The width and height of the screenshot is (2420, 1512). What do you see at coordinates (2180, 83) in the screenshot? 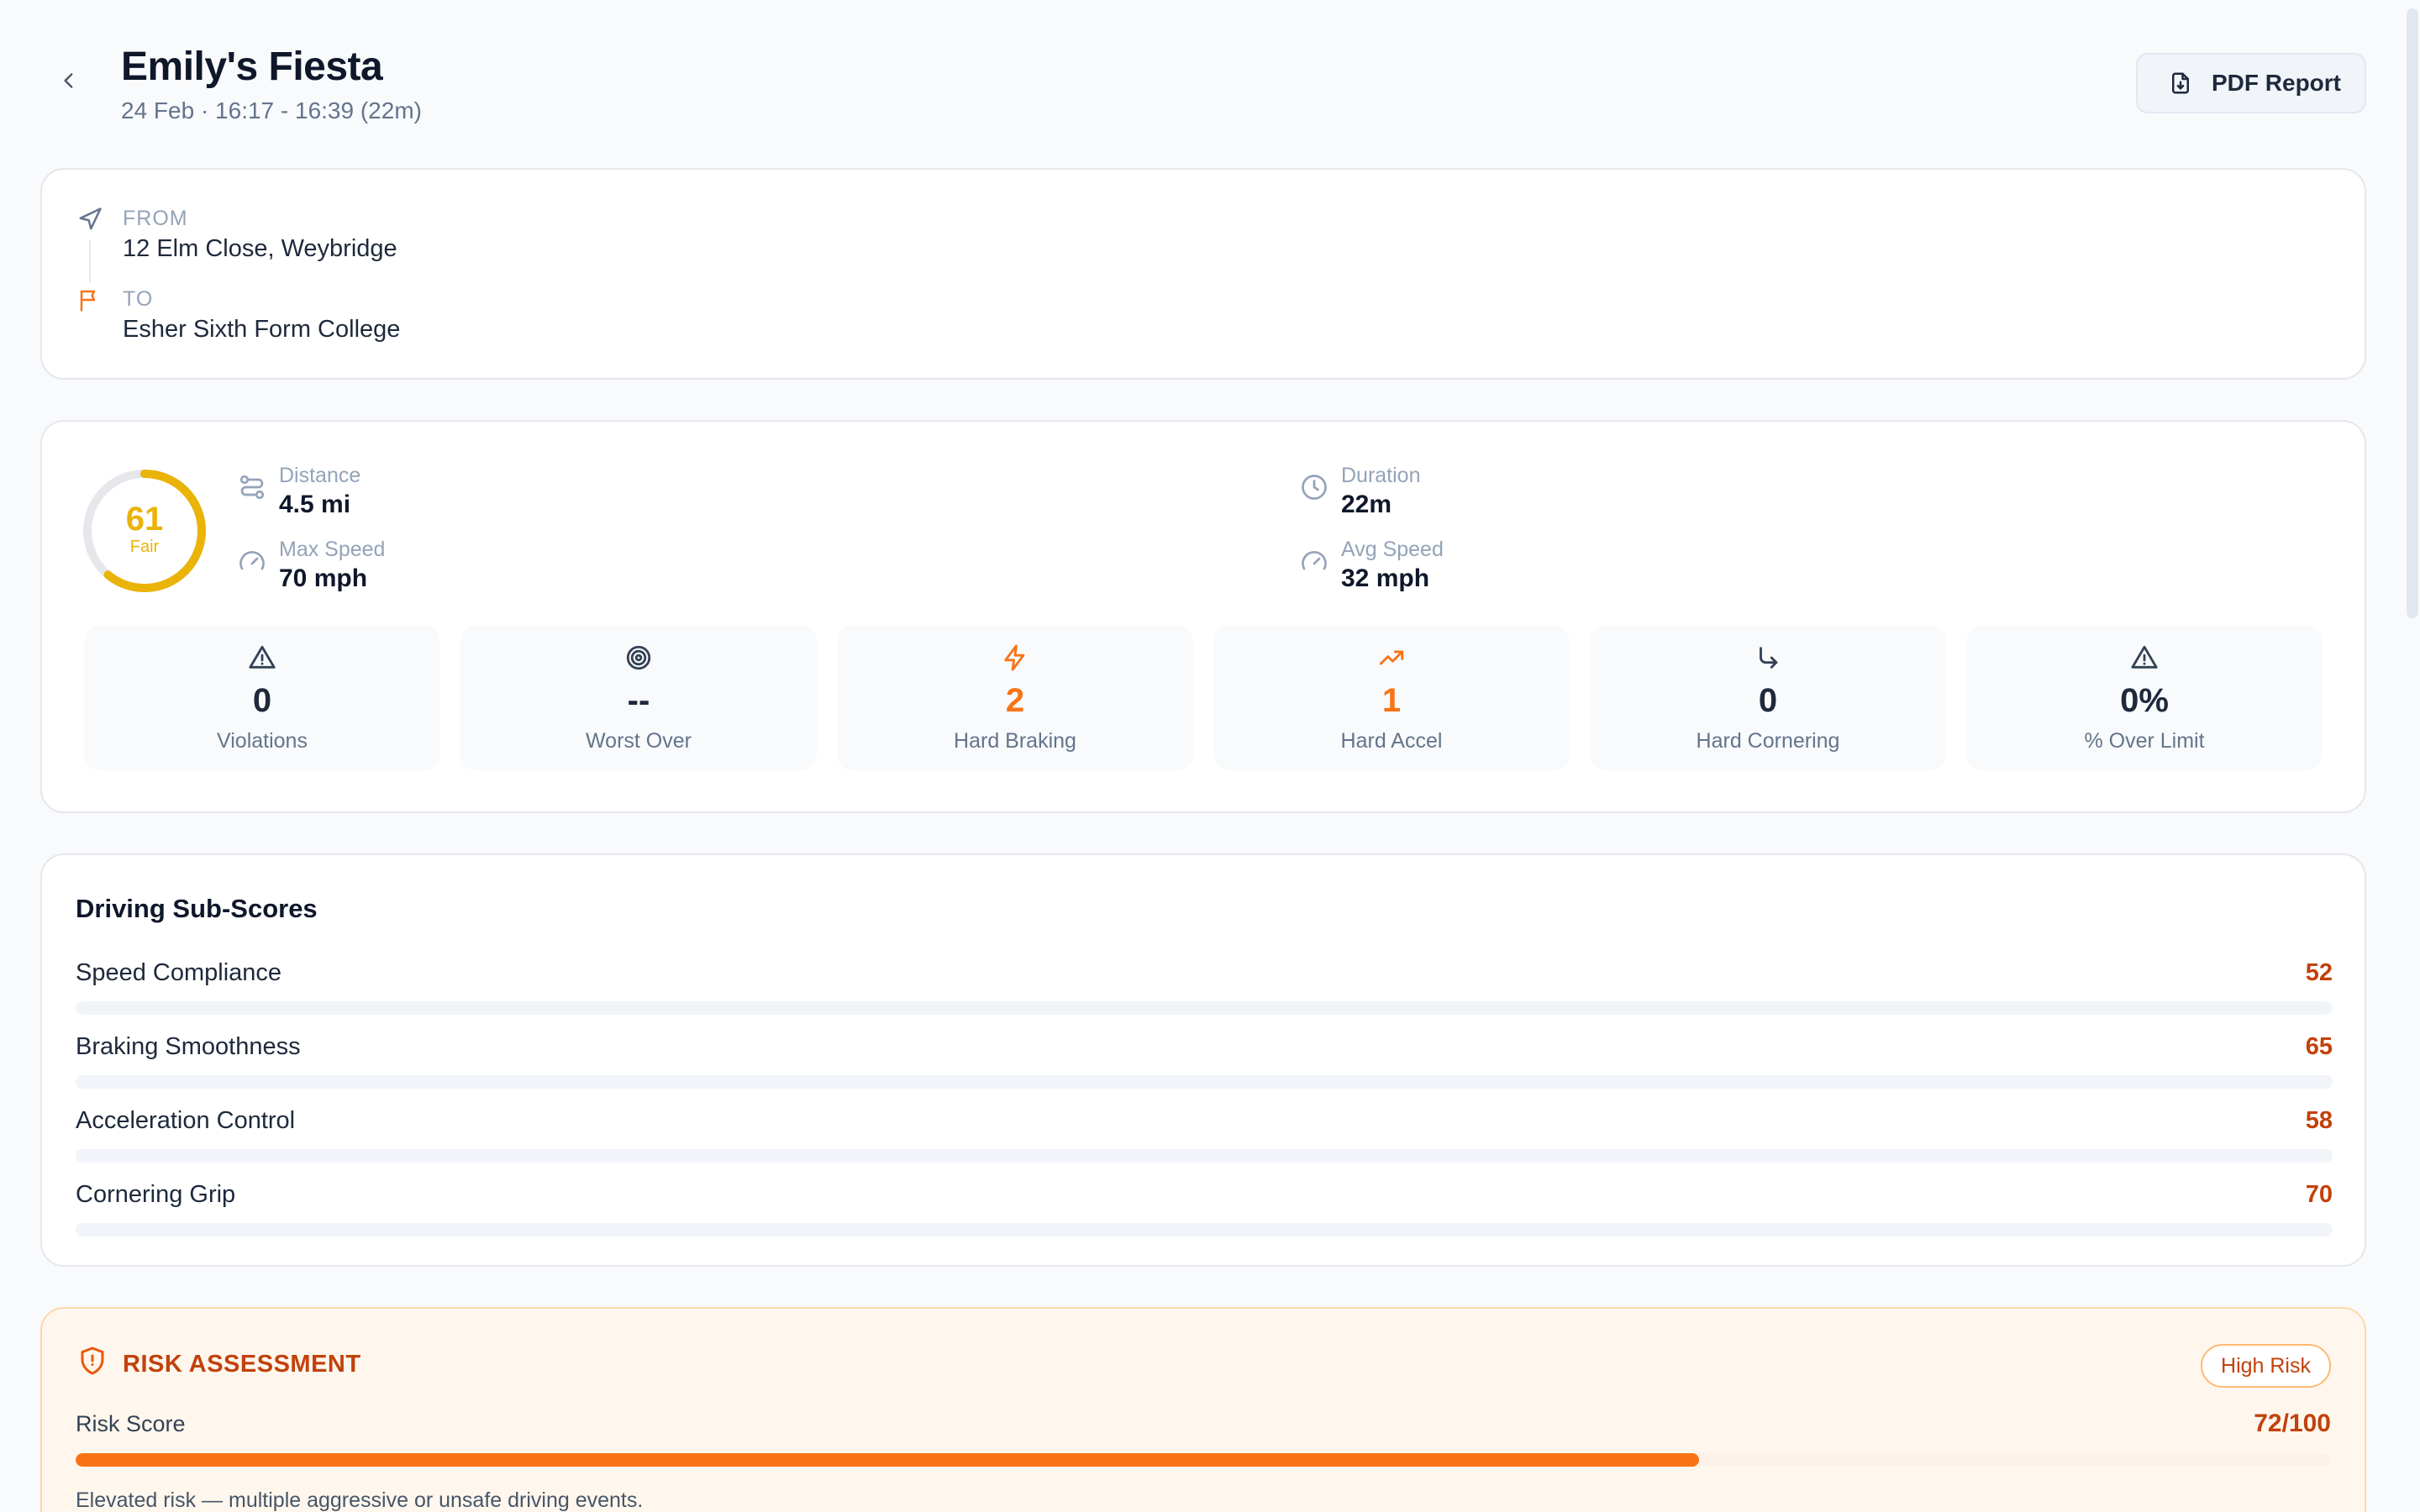
I see `file-download-icon` at bounding box center [2180, 83].